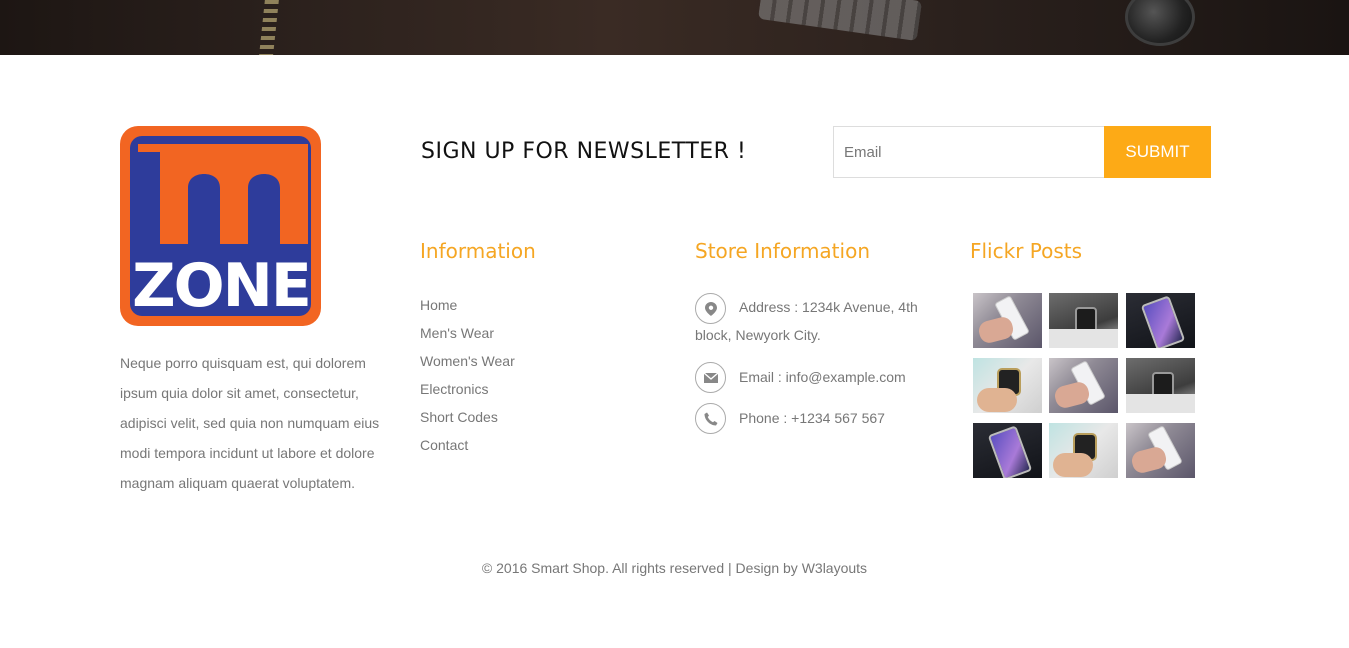 The width and height of the screenshot is (1349, 648). Describe the element at coordinates (710, 418) in the screenshot. I see `phone-icon` at that location.